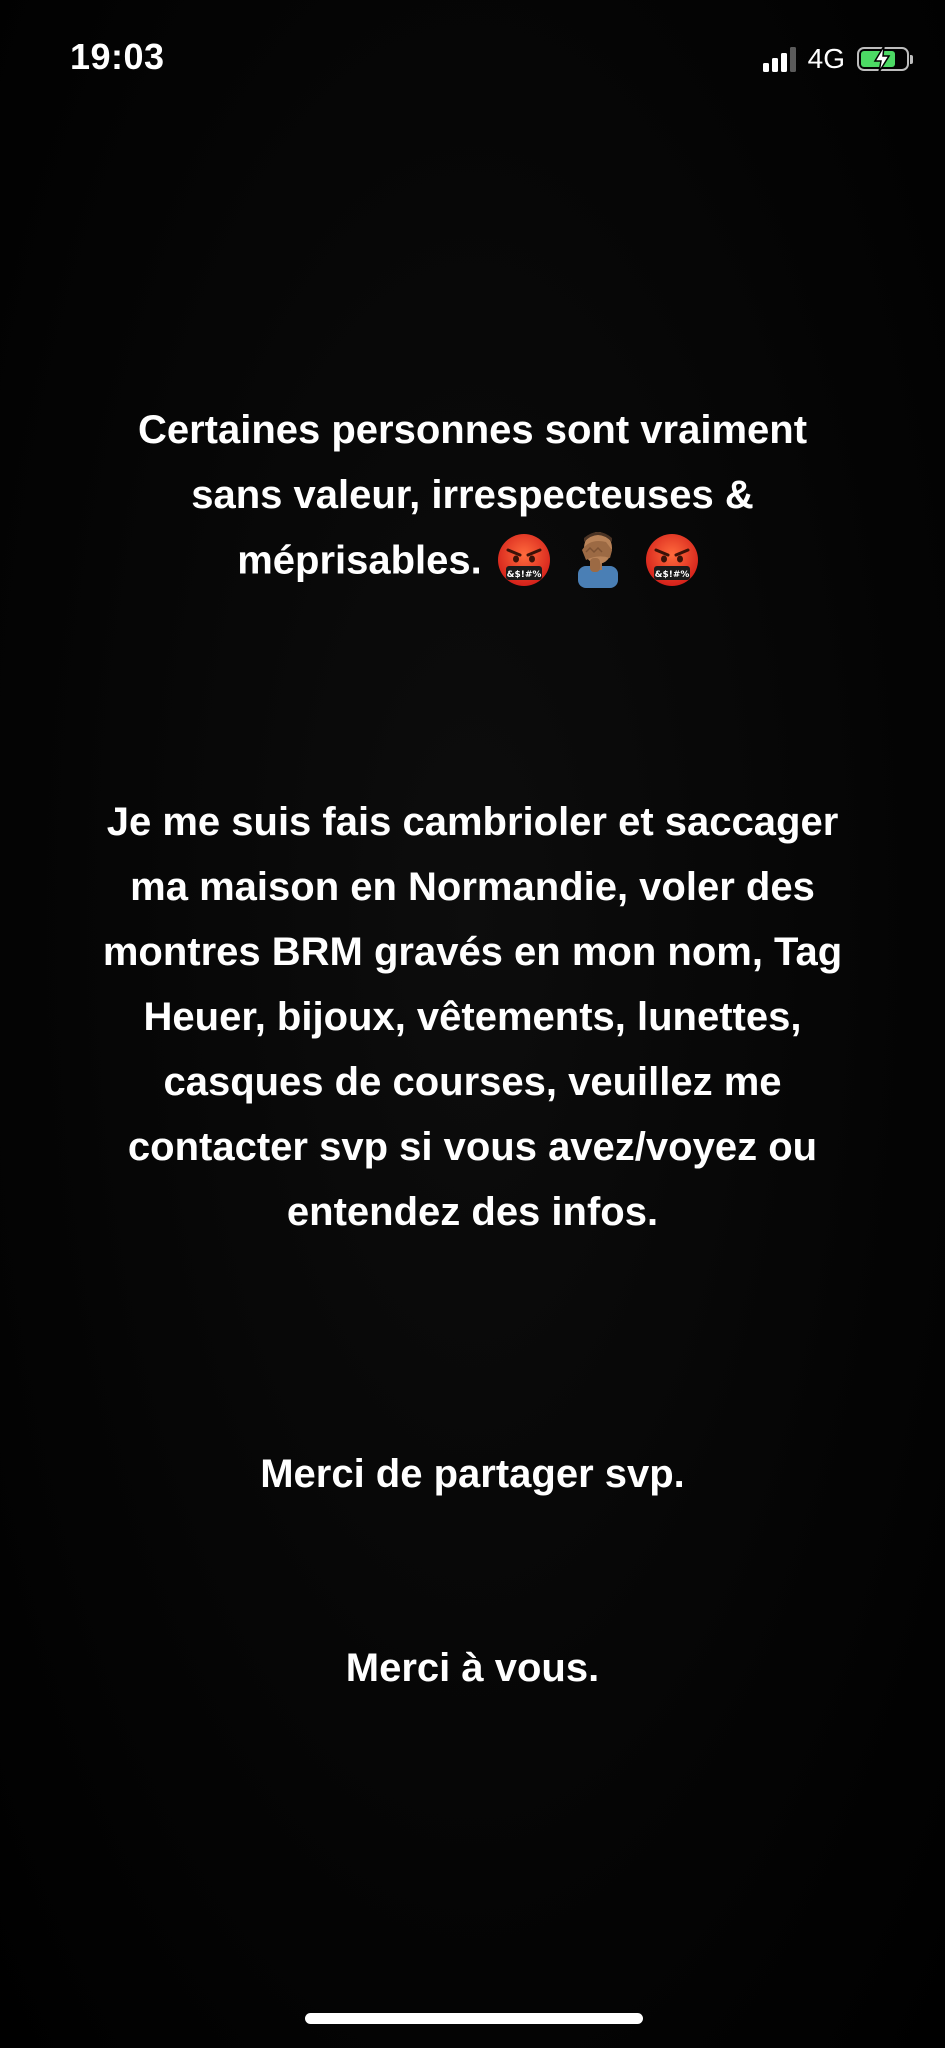  What do you see at coordinates (779, 59) in the screenshot?
I see `signal-icon` at bounding box center [779, 59].